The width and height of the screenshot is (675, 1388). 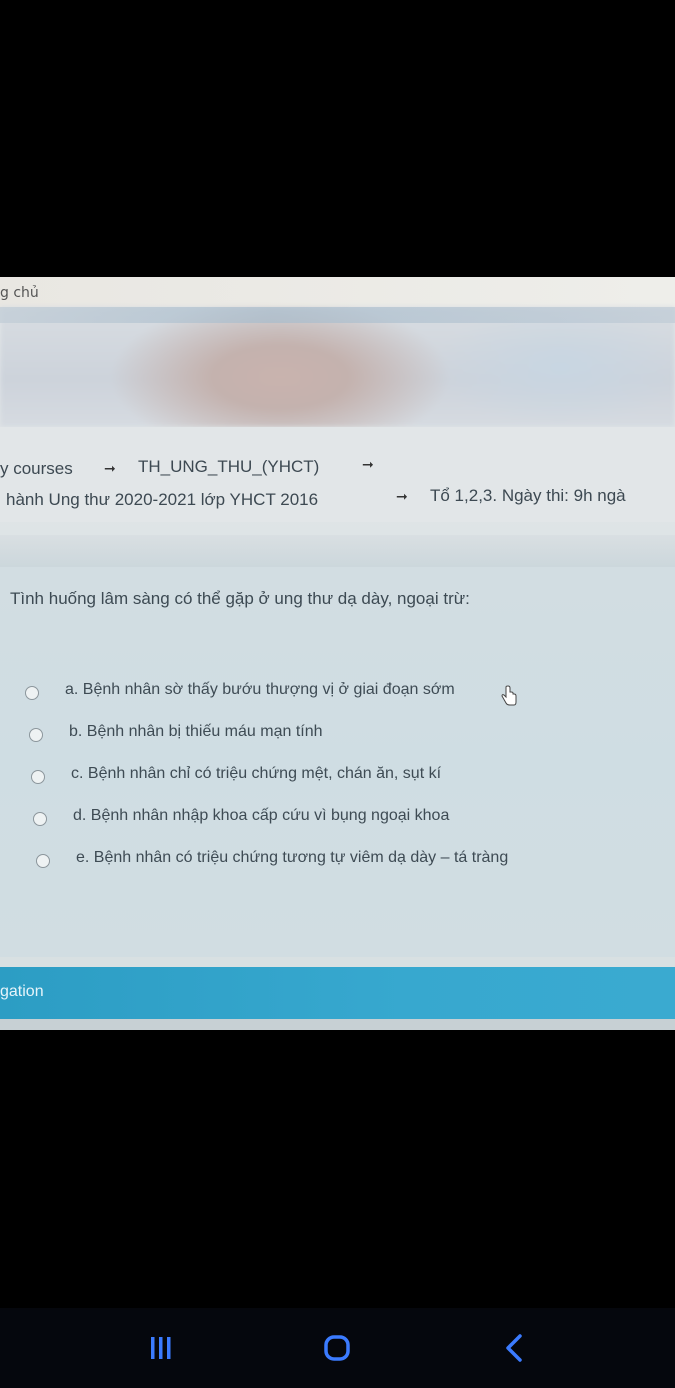 I want to click on recents-button, so click(x=161, y=1348).